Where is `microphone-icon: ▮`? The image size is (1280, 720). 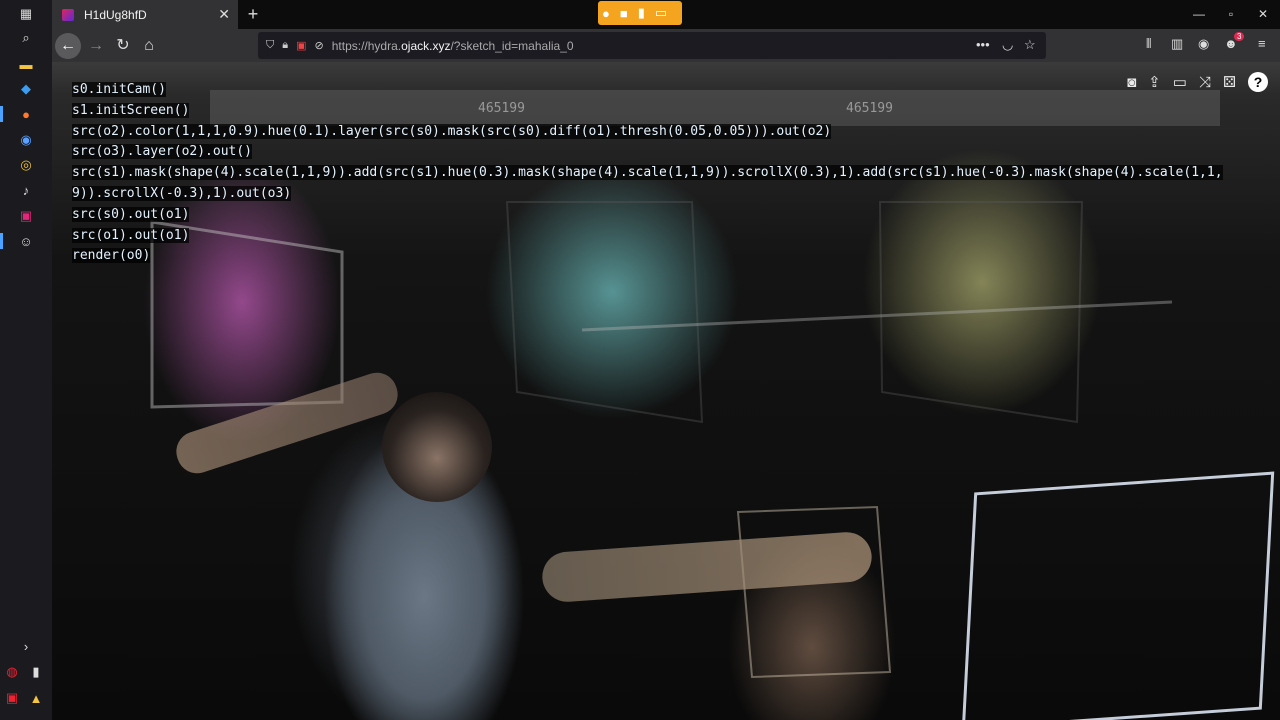 microphone-icon: ▮ is located at coordinates (641, 12).